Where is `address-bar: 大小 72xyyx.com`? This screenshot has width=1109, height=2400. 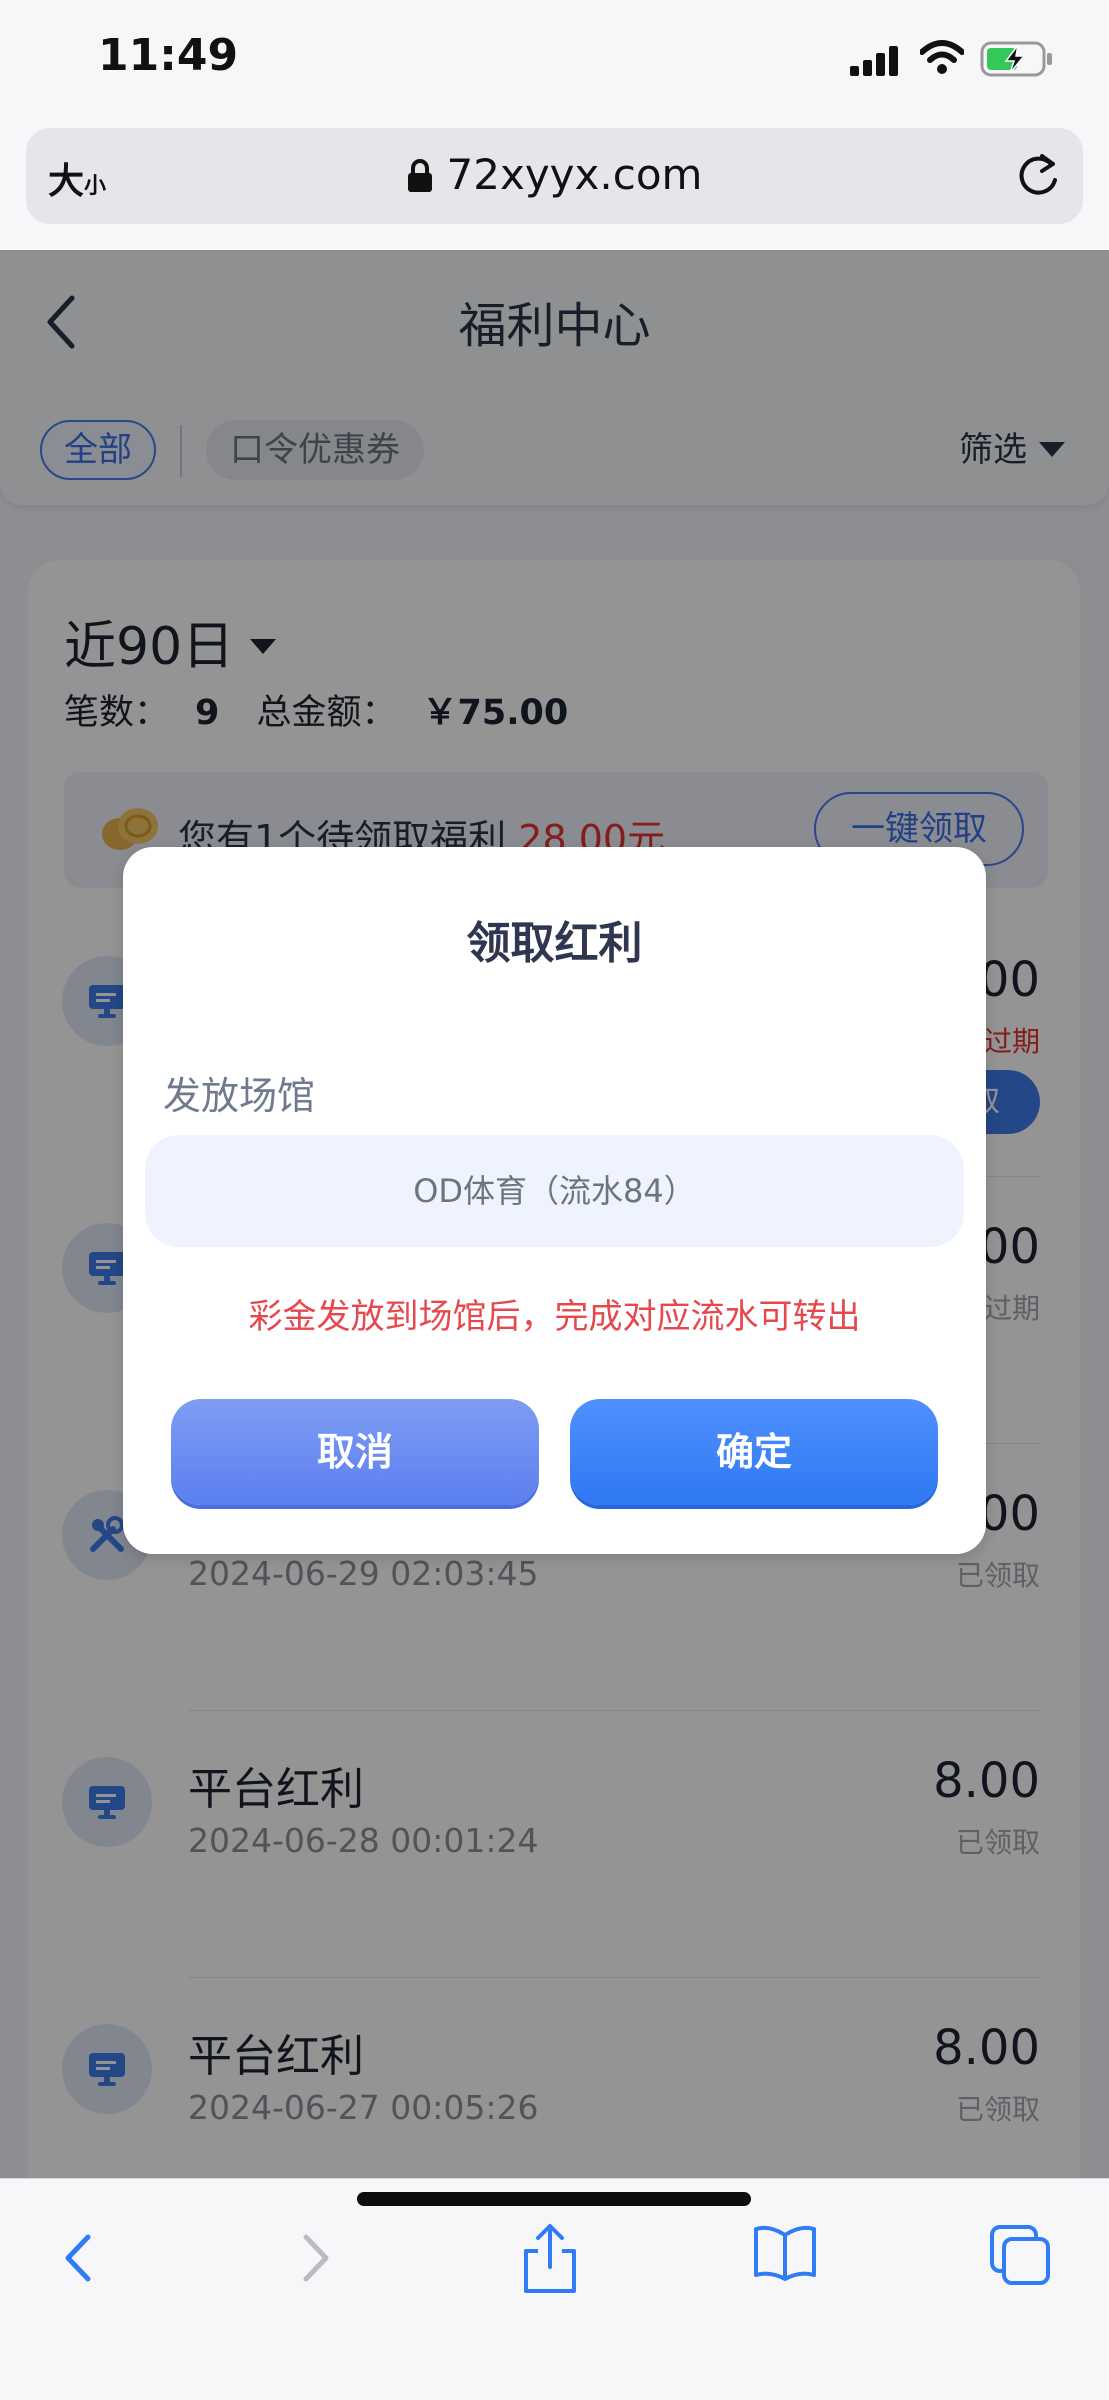 address-bar: 大小 72xyyx.com is located at coordinates (554, 176).